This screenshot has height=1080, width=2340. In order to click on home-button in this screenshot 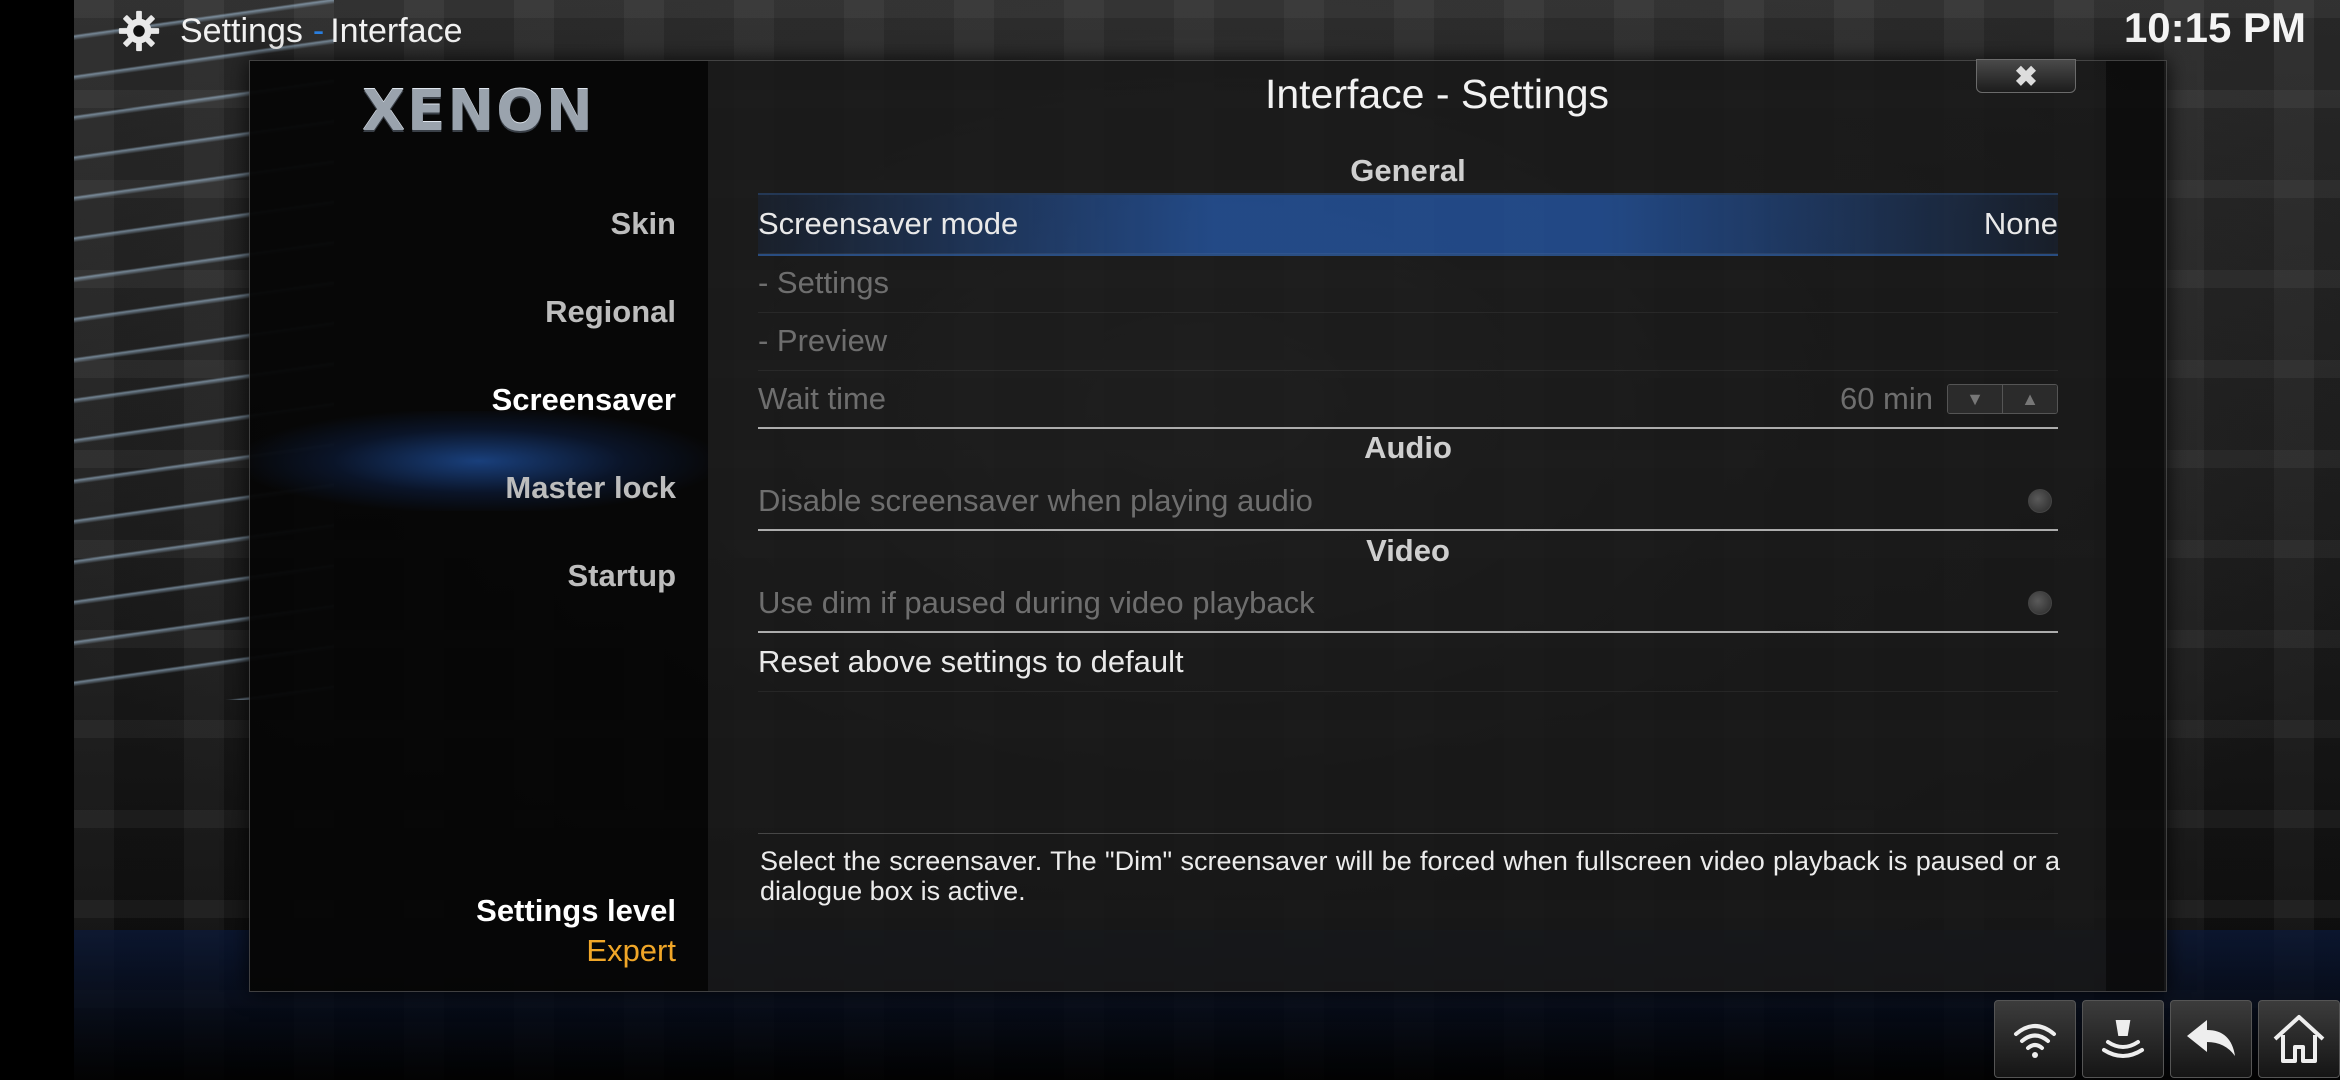, I will do `click(2299, 1039)`.